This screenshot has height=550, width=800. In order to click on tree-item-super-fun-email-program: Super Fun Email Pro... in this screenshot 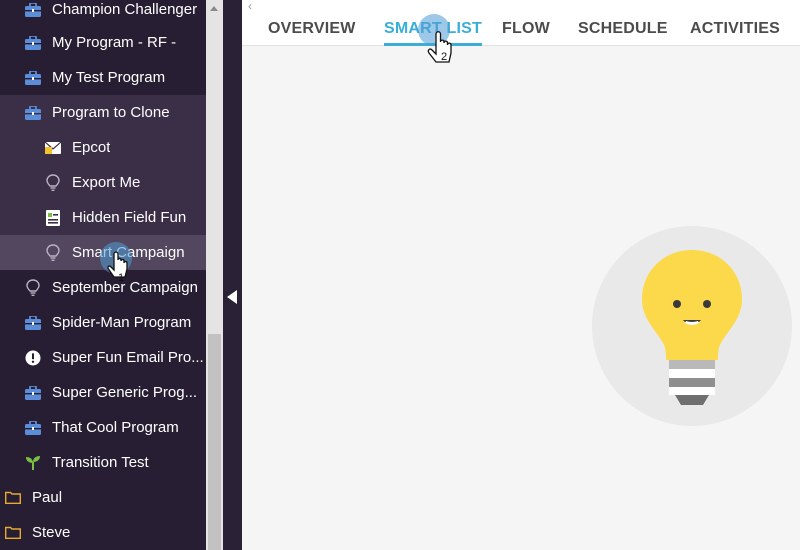, I will do `click(103, 357)`.